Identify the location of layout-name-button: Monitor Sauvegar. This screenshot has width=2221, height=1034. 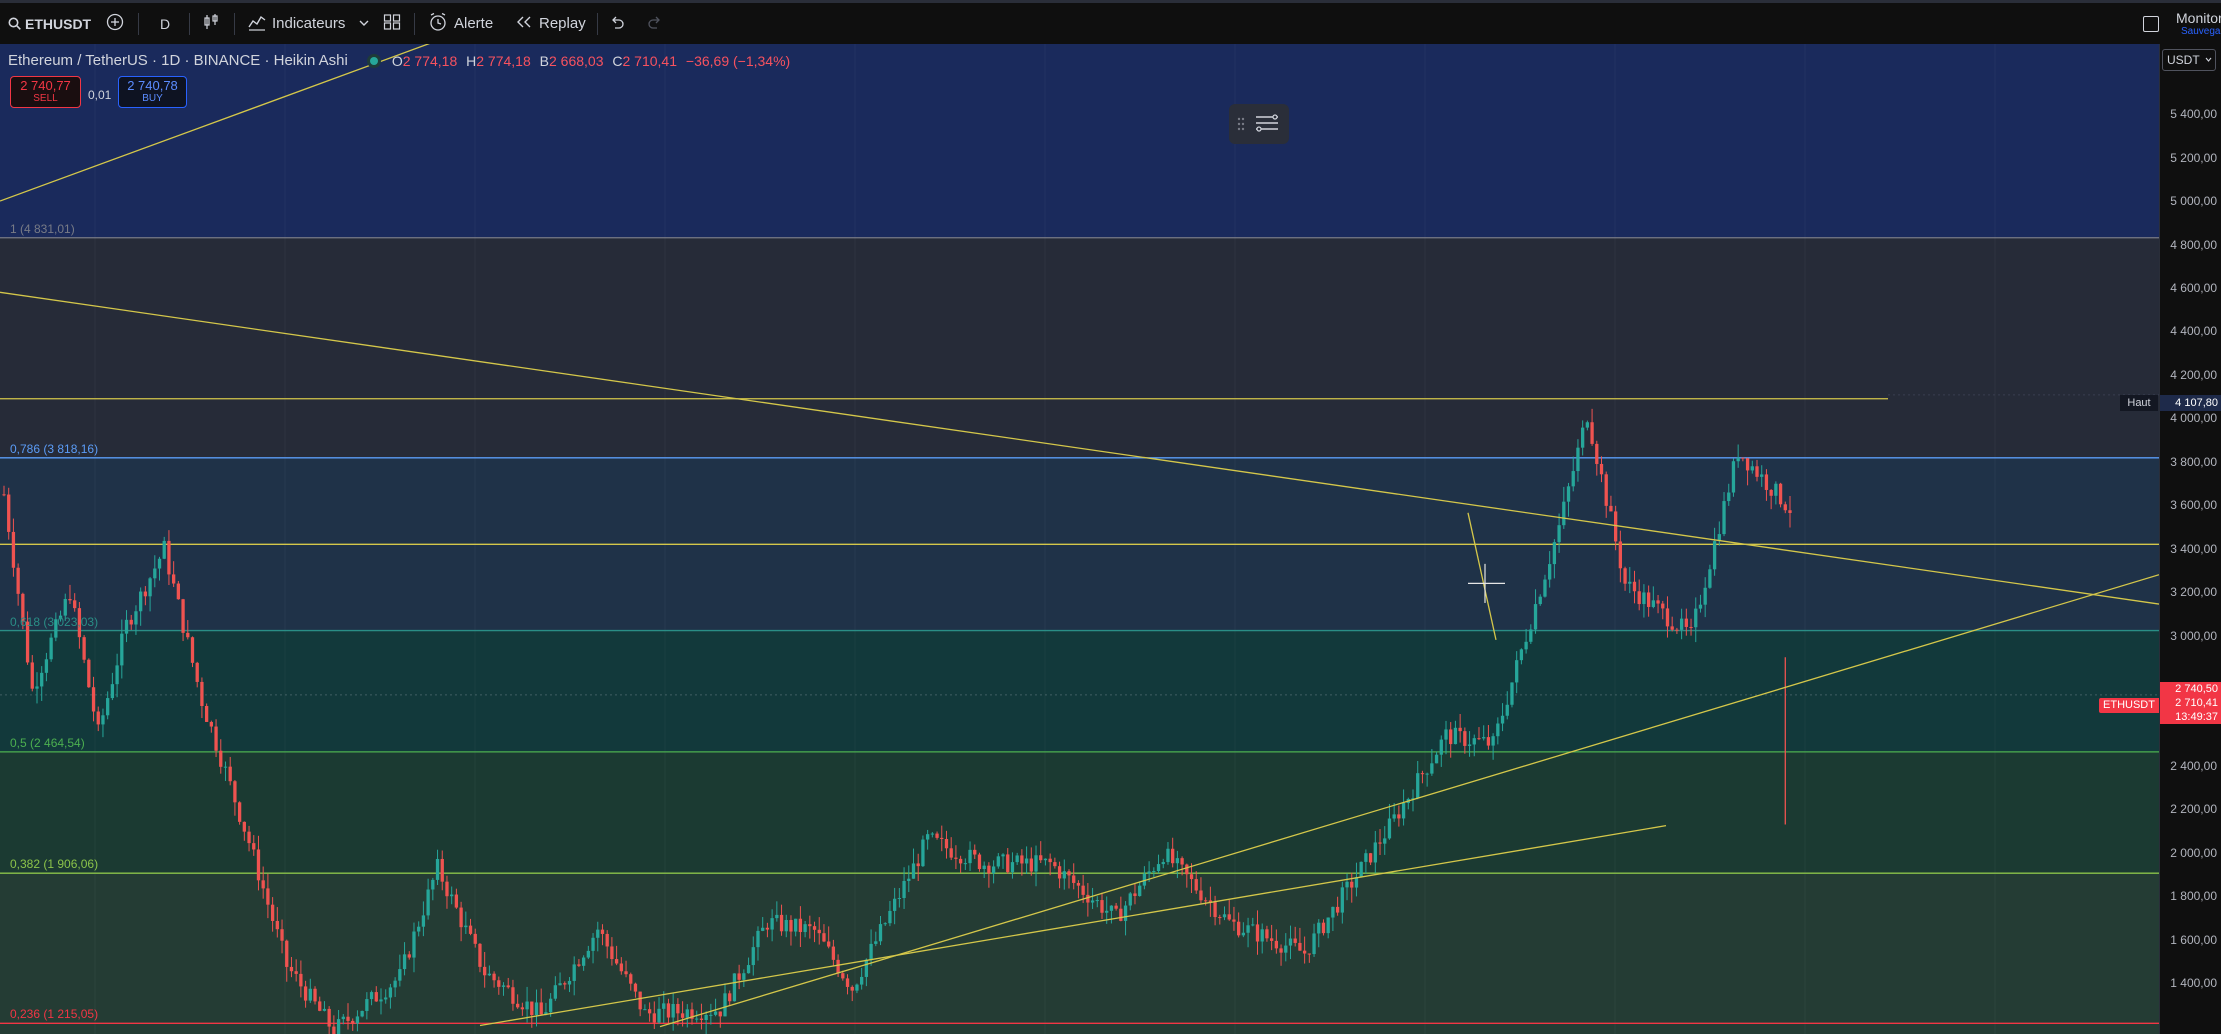
(2198, 24).